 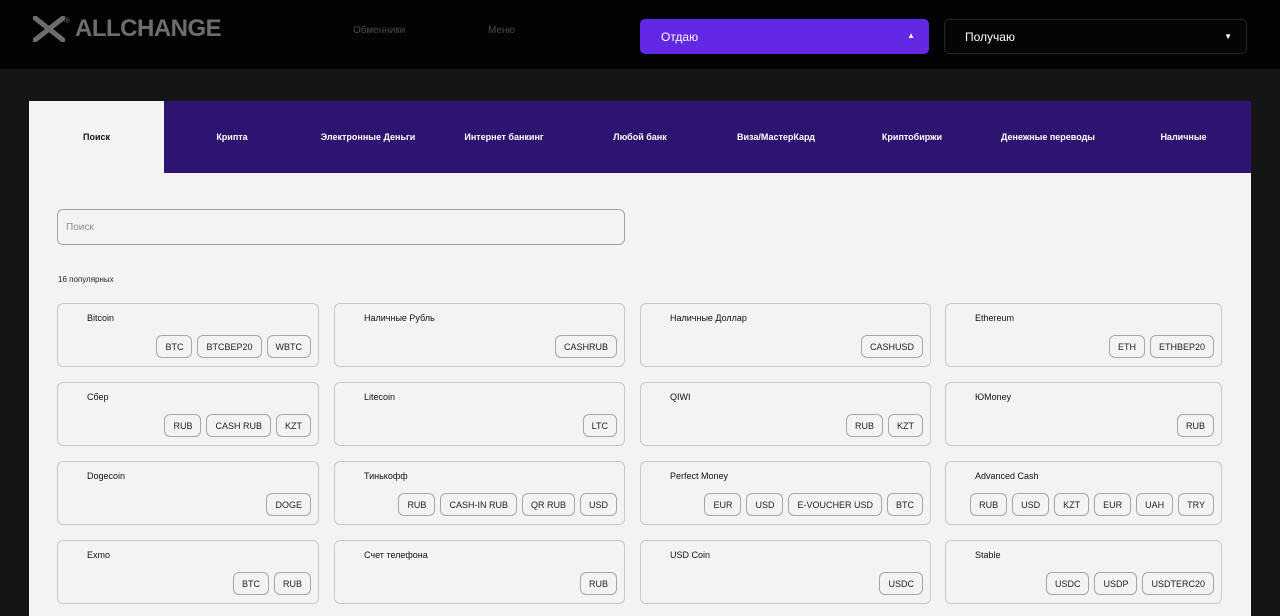 I want to click on currency-card: Advanced Cash RUB USD KZT EUR UAH TRY, so click(x=1083, y=493).